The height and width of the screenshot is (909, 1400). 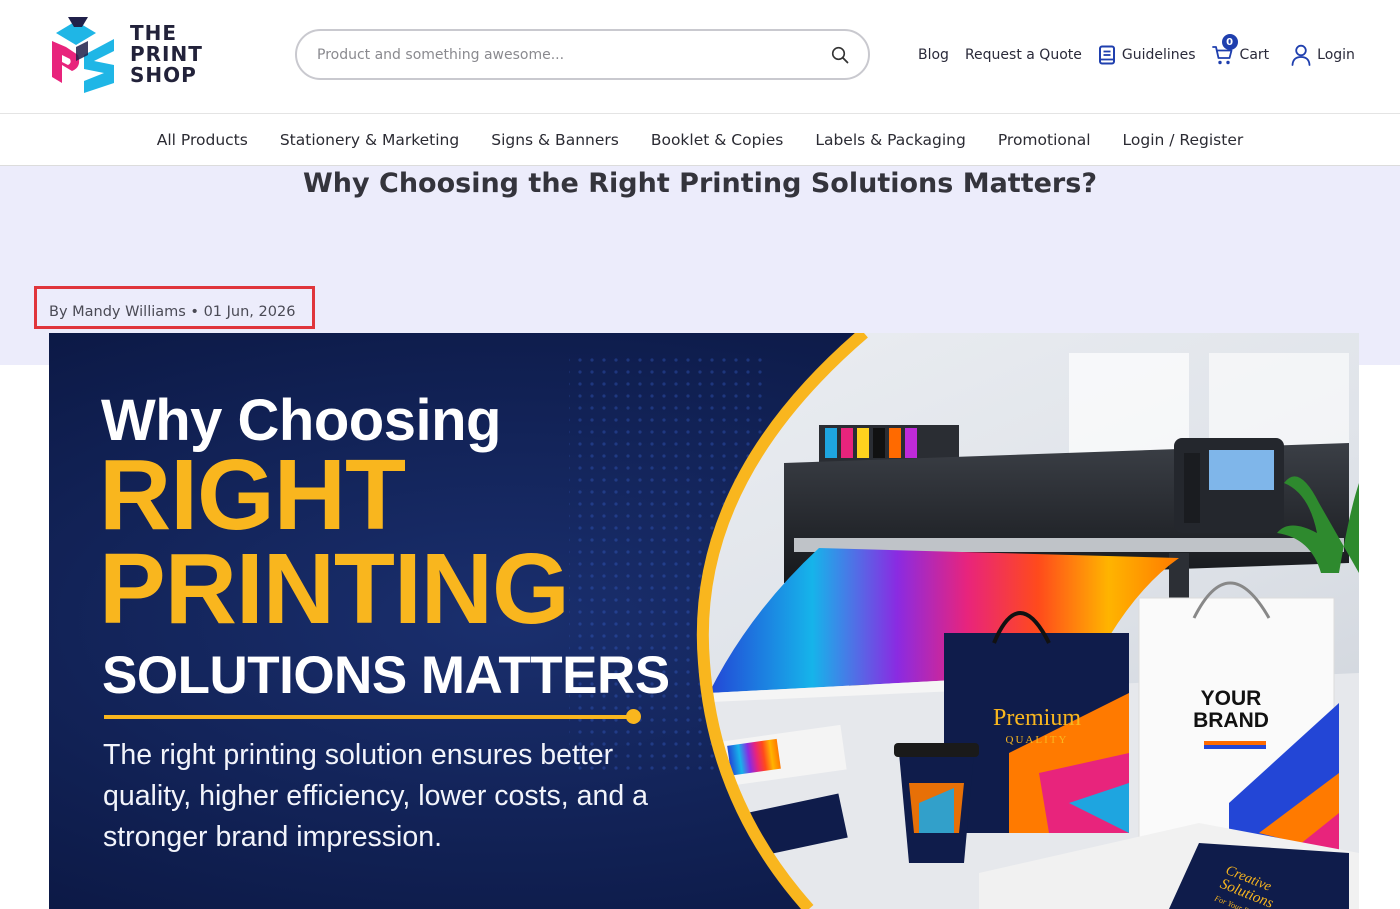 I want to click on banner-divider, so click(x=369, y=717).